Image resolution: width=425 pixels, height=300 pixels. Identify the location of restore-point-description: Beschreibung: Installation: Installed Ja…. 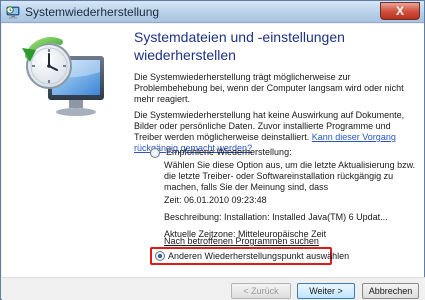
(276, 217).